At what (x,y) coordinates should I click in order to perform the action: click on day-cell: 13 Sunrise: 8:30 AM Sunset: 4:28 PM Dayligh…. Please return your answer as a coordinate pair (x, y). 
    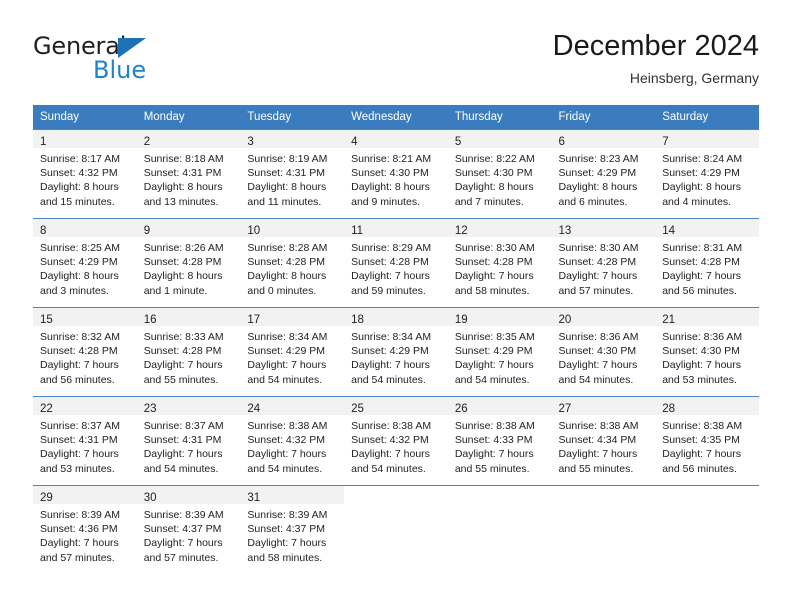
    Looking at the image, I should click on (603, 262).